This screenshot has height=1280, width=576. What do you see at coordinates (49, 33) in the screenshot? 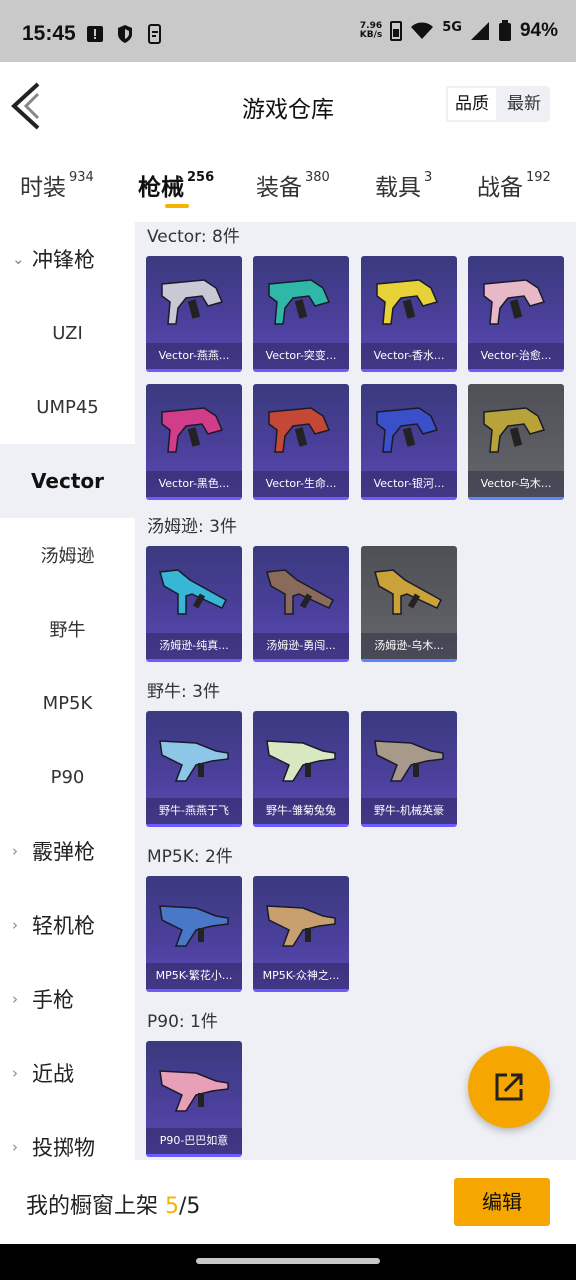
I see `status-time: 15:45` at bounding box center [49, 33].